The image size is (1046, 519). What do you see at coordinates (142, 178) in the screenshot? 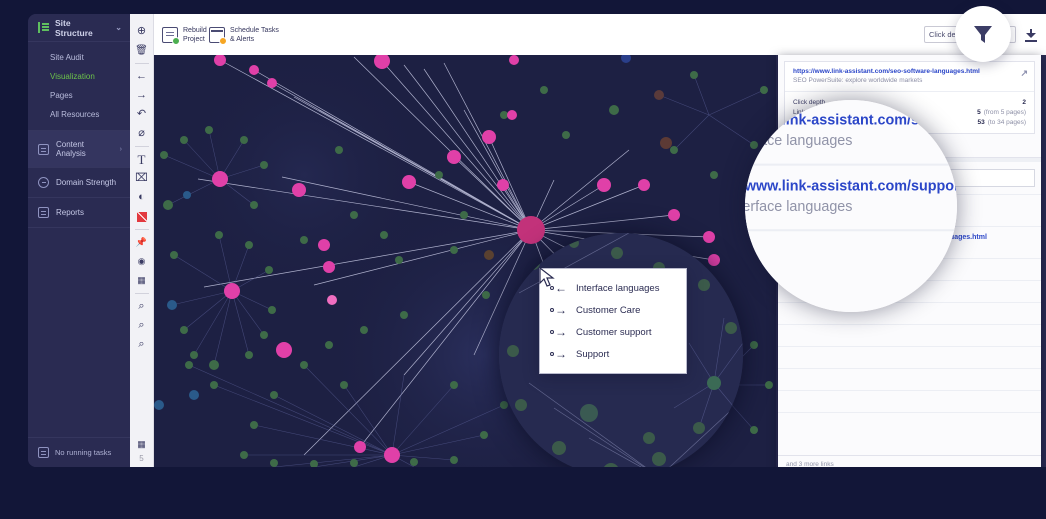
I see `node-shape-icon: ⌧` at bounding box center [142, 178].